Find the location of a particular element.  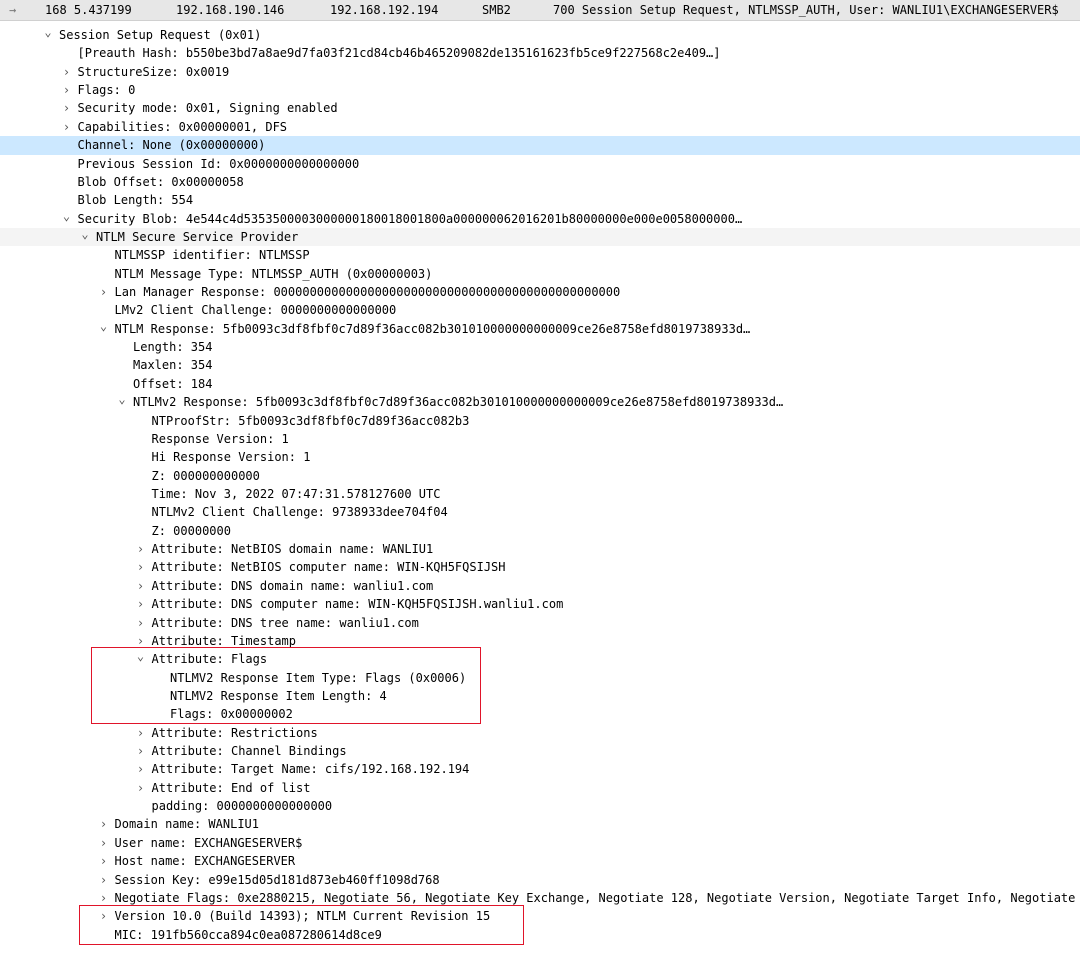

tree-row-mic: MIC: 191fb560cca894c0ea087280614d8ce9 is located at coordinates (540, 935).